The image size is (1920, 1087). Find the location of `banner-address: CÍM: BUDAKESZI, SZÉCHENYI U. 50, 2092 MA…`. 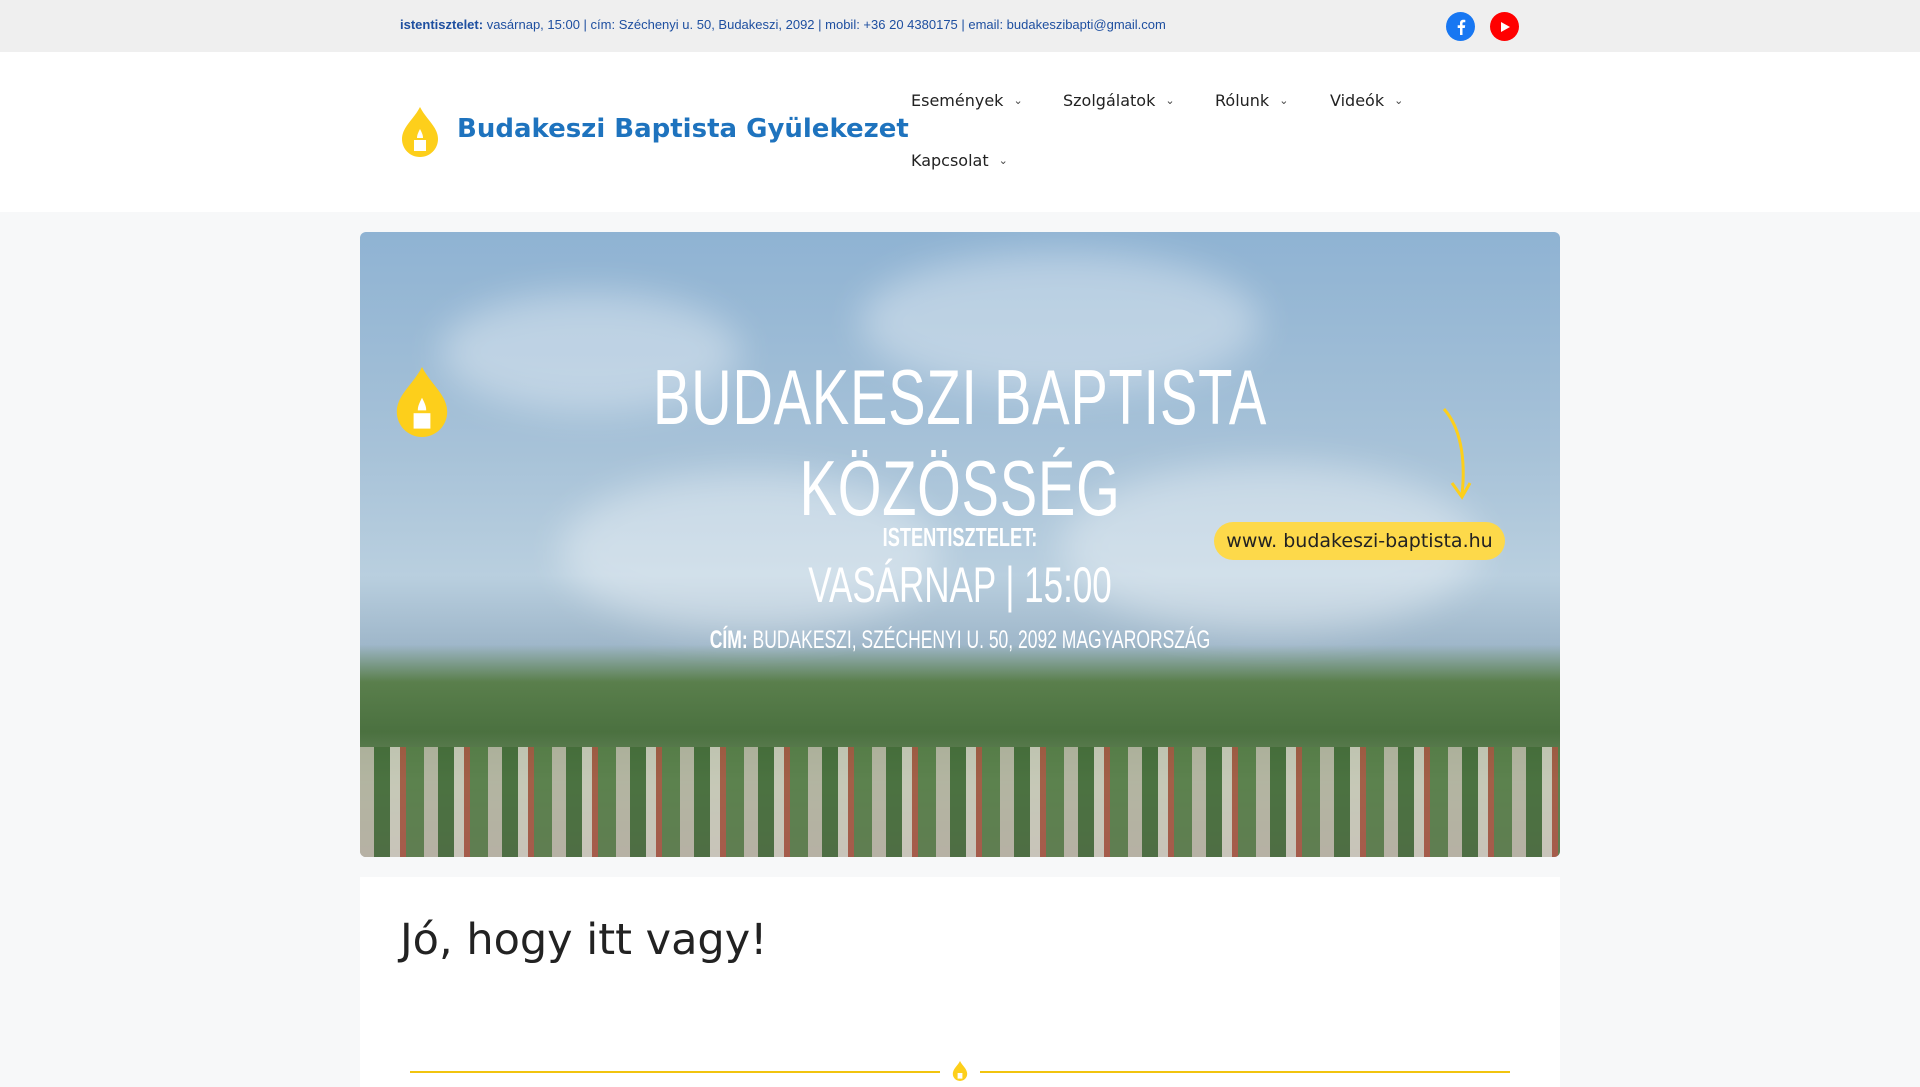

banner-address: CÍM: BUDAKESZI, SZÉCHENYI U. 50, 2092 MA… is located at coordinates (960, 640).